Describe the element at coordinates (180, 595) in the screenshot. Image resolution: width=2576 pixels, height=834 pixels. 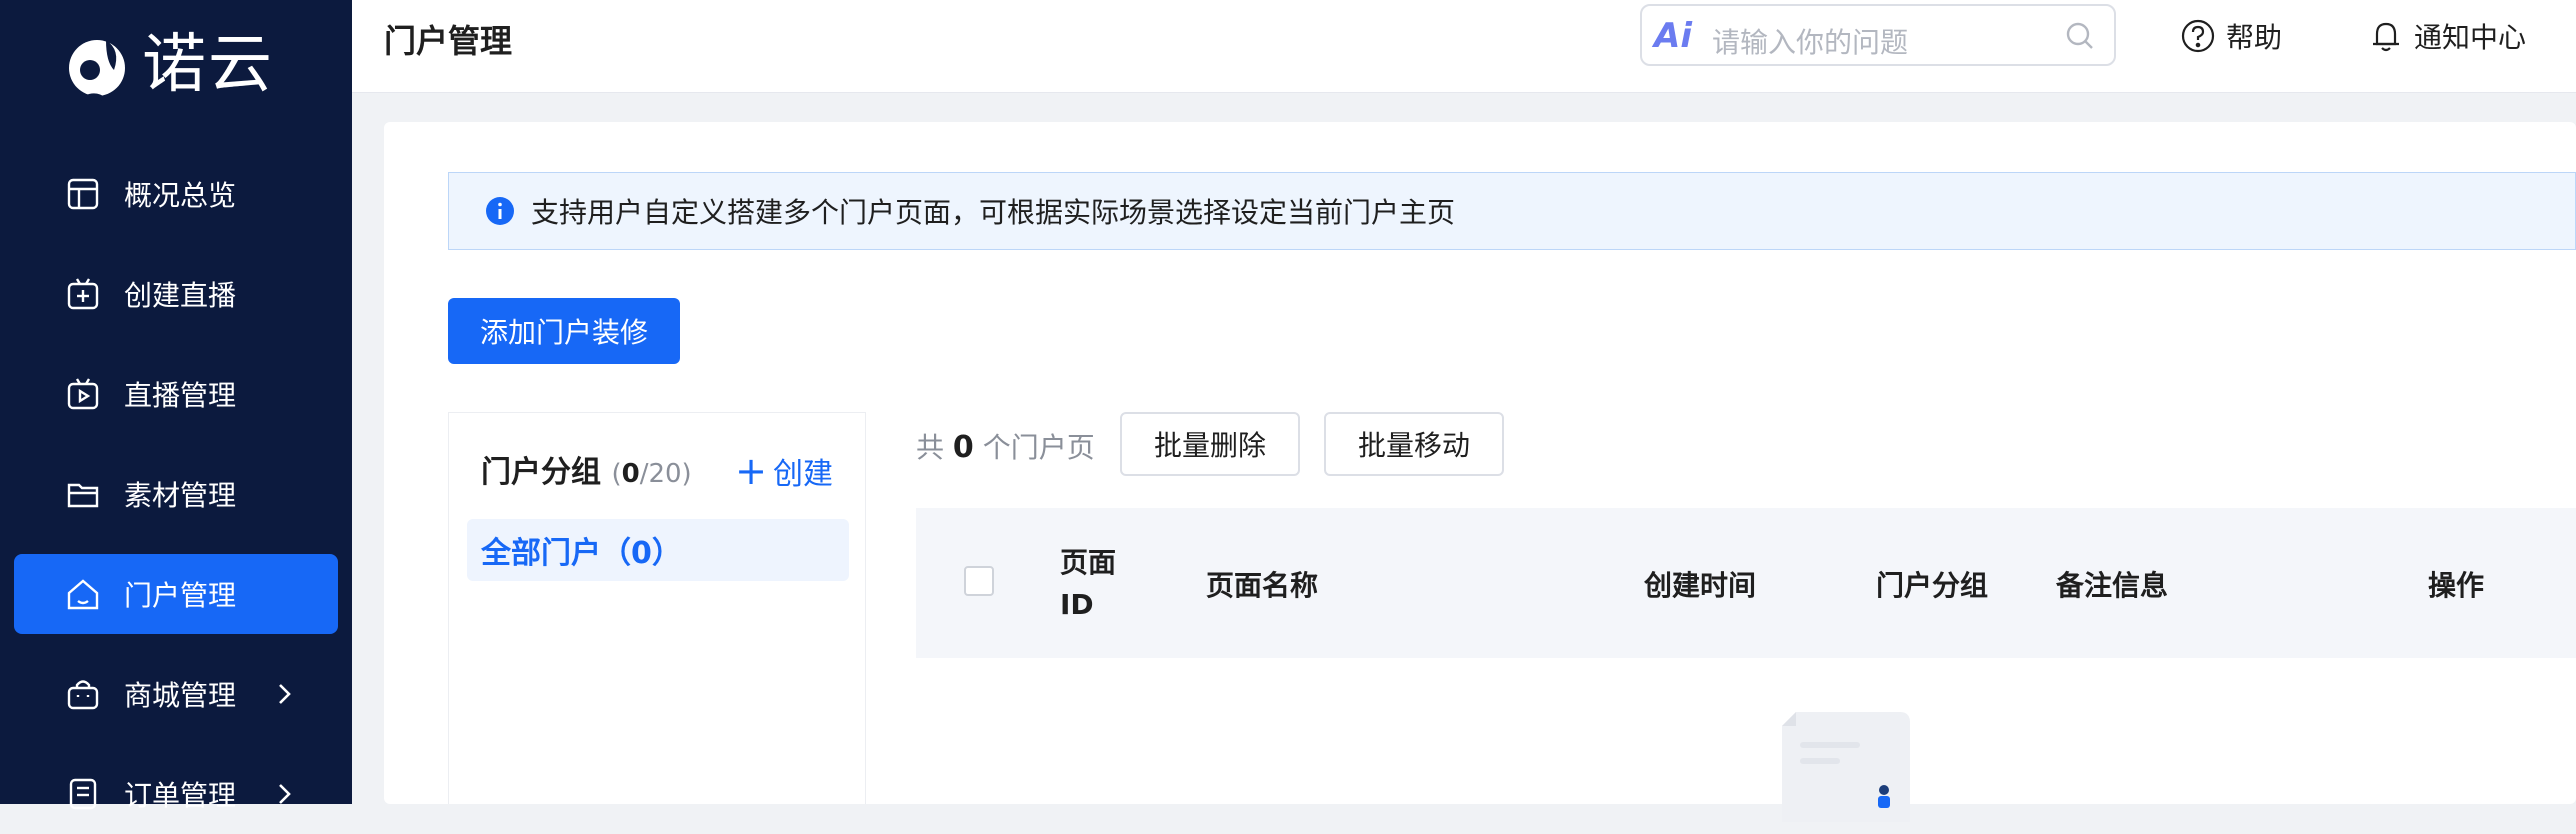
I see `sidebar-item-label: 门户管理` at that location.